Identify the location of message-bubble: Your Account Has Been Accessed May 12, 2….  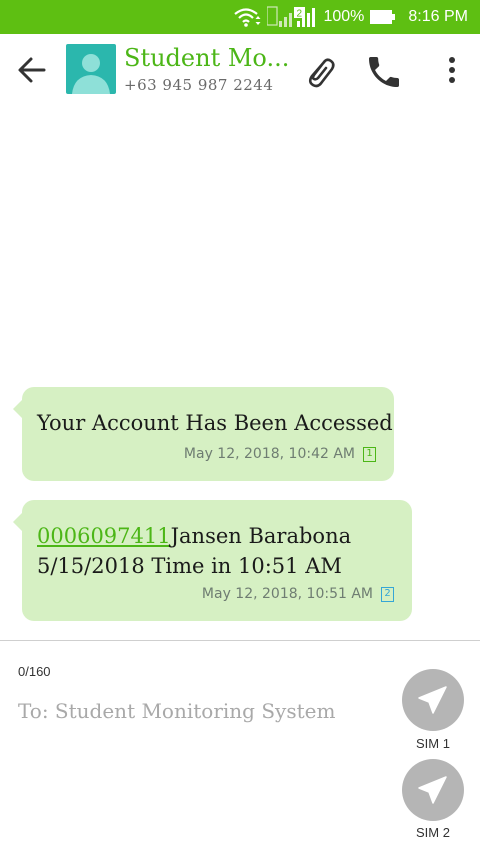
(203, 434).